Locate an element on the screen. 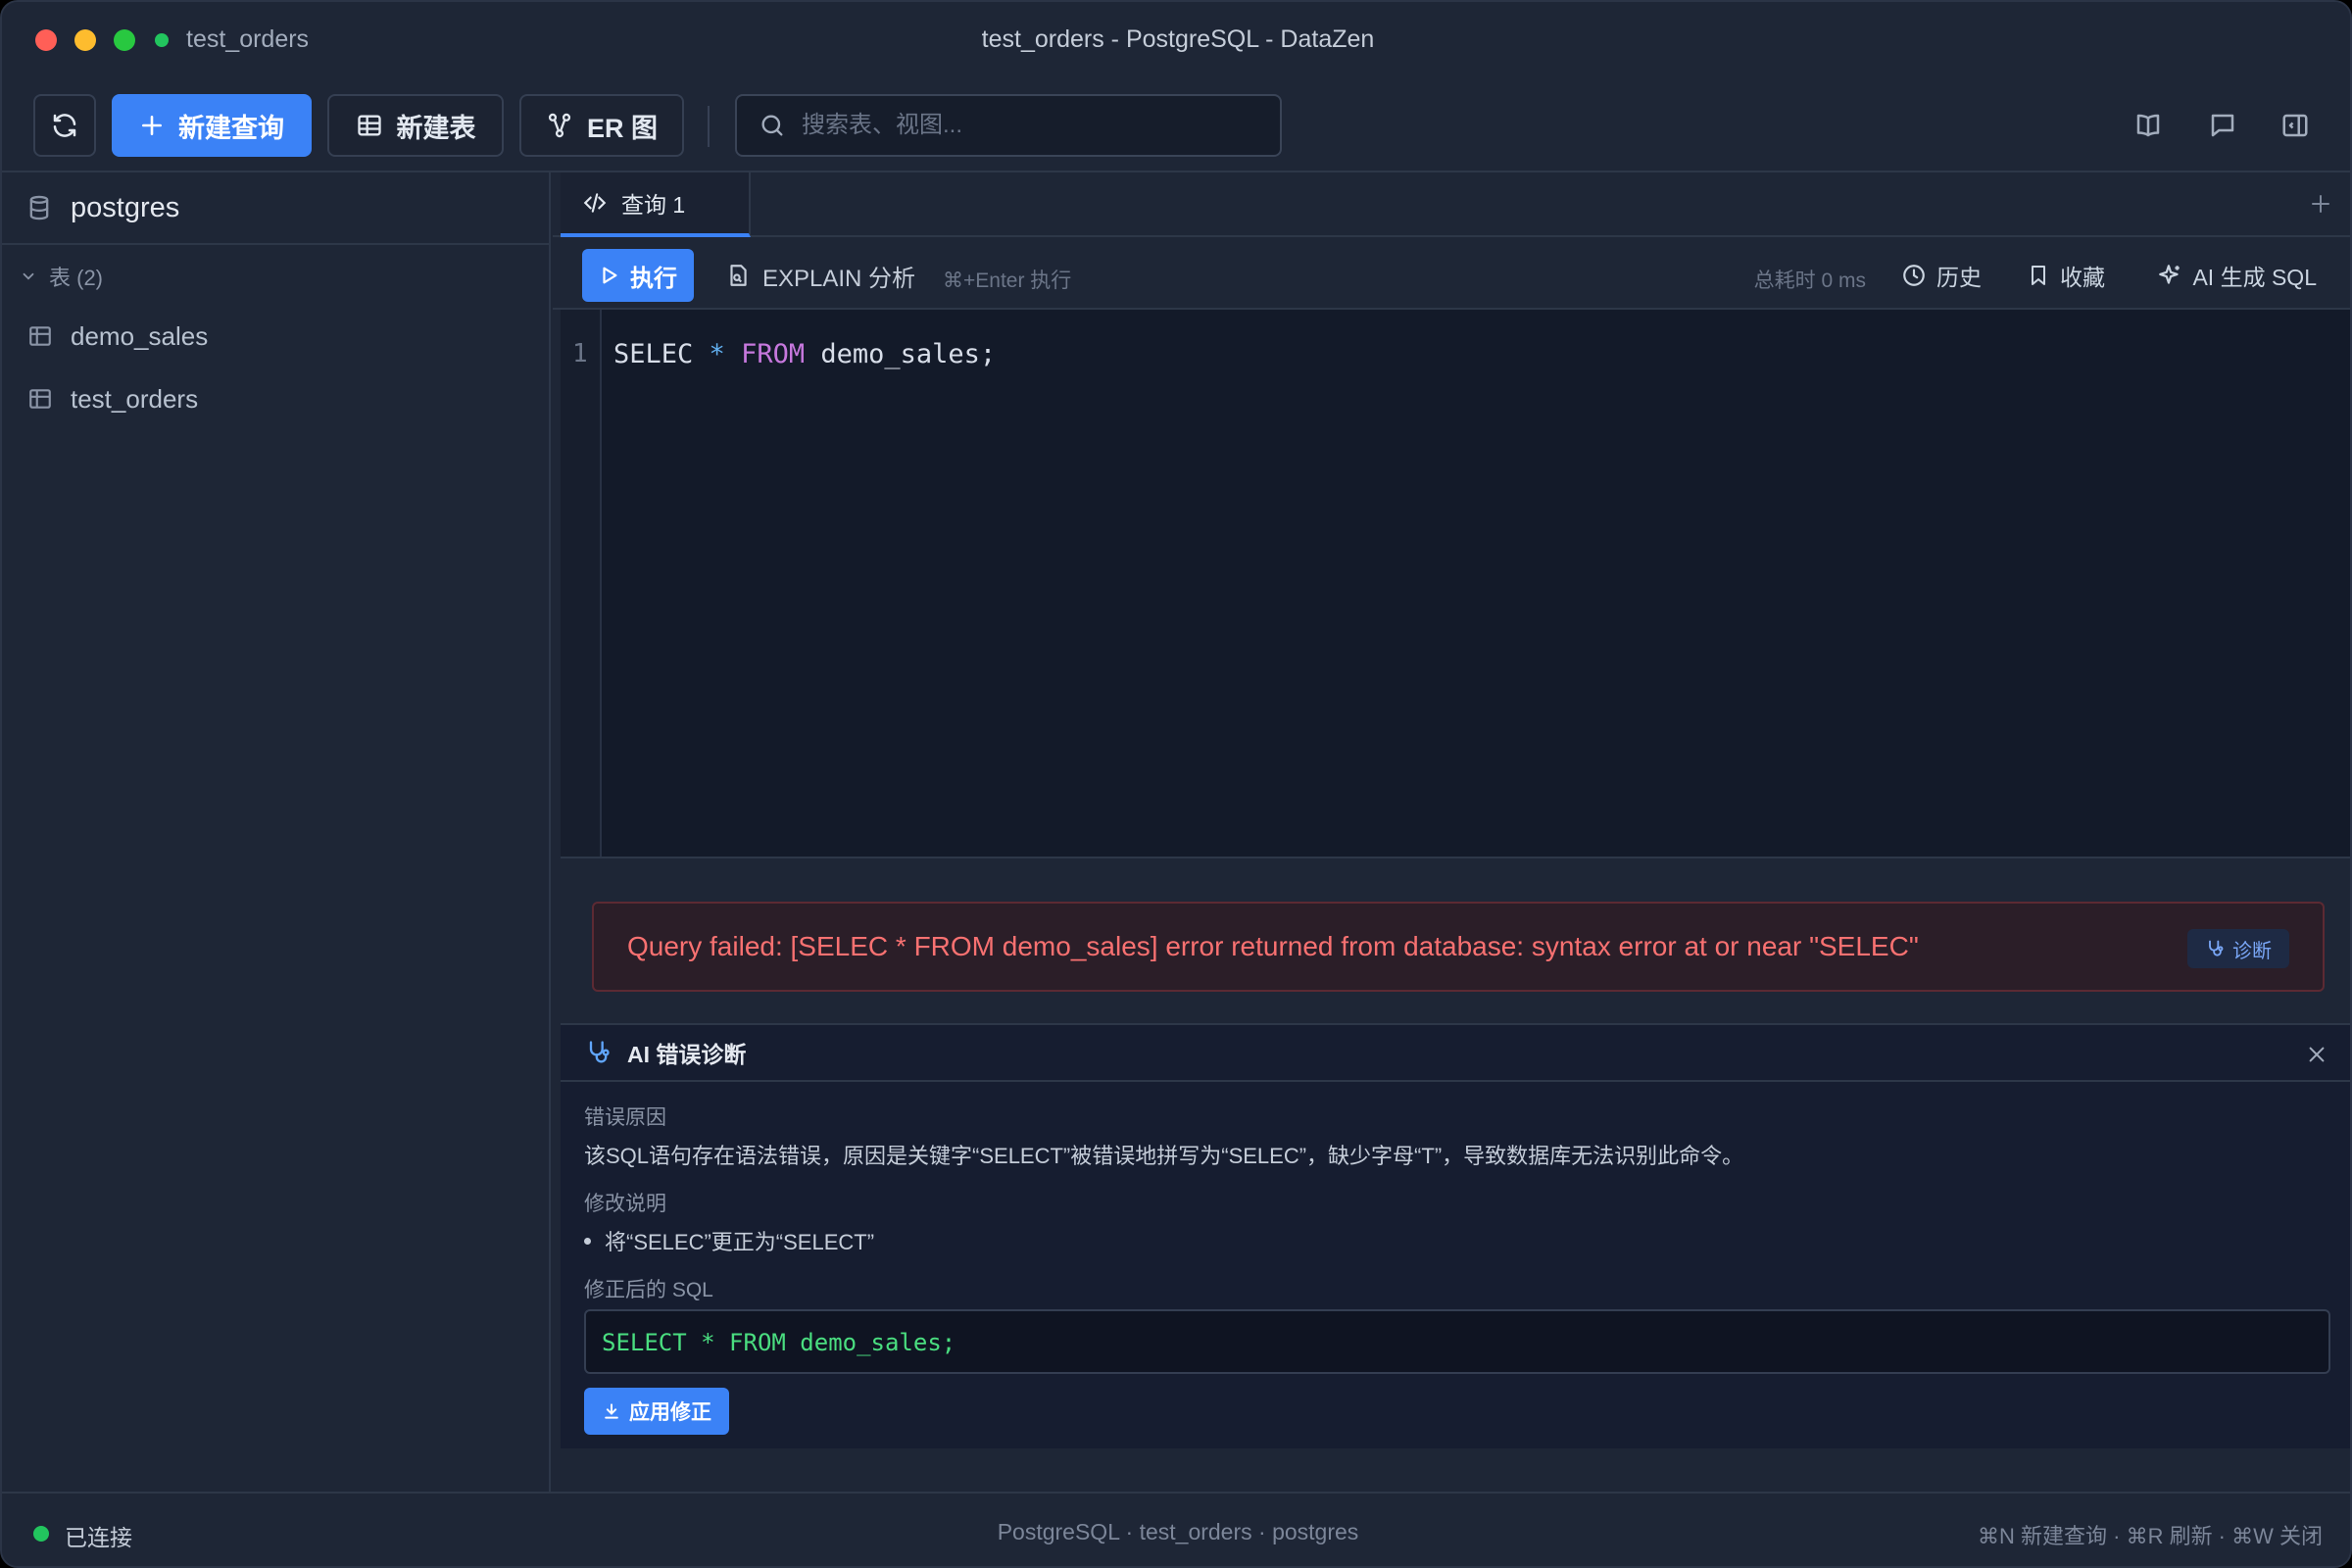 The height and width of the screenshot is (1568, 2352). er-diagram-button: ER 图 is located at coordinates (601, 126).